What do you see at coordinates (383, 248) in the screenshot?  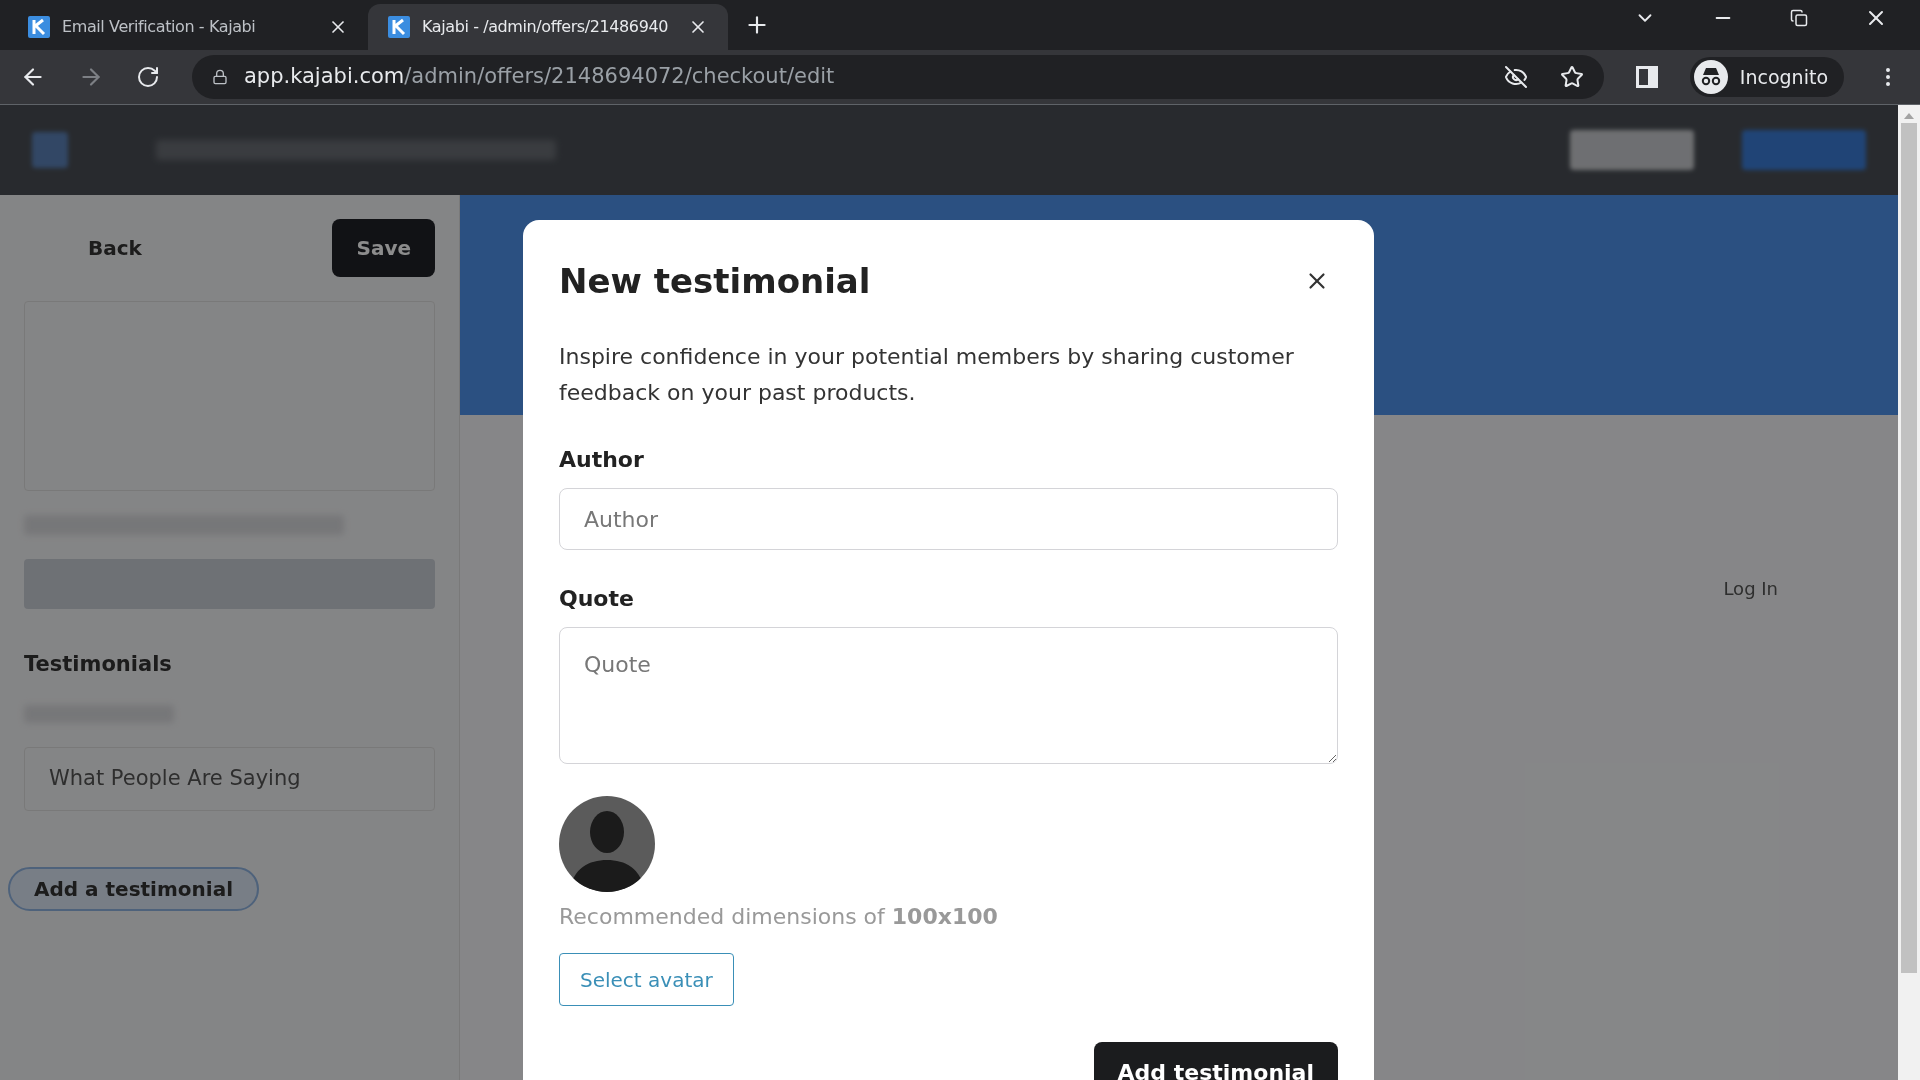 I see `save-button: Save` at bounding box center [383, 248].